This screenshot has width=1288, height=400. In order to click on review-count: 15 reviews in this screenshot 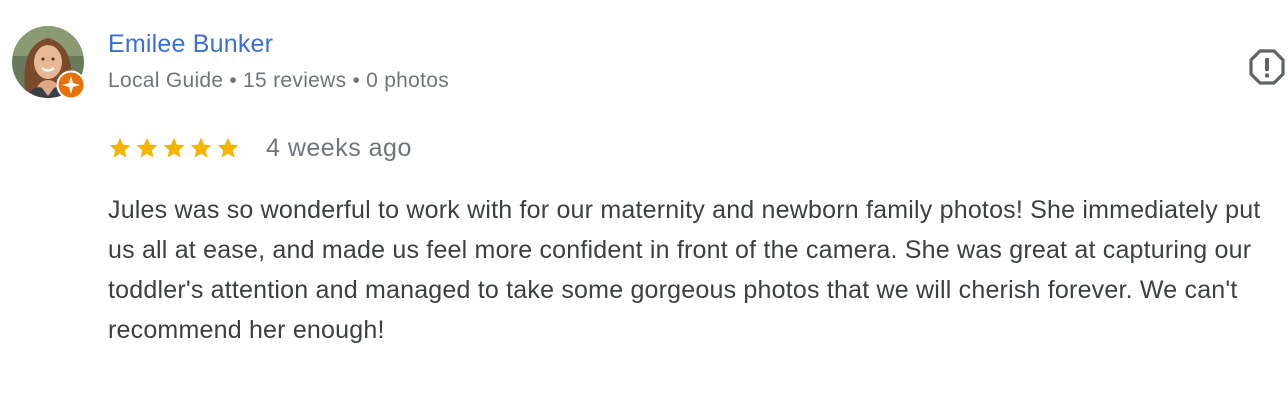, I will do `click(295, 80)`.